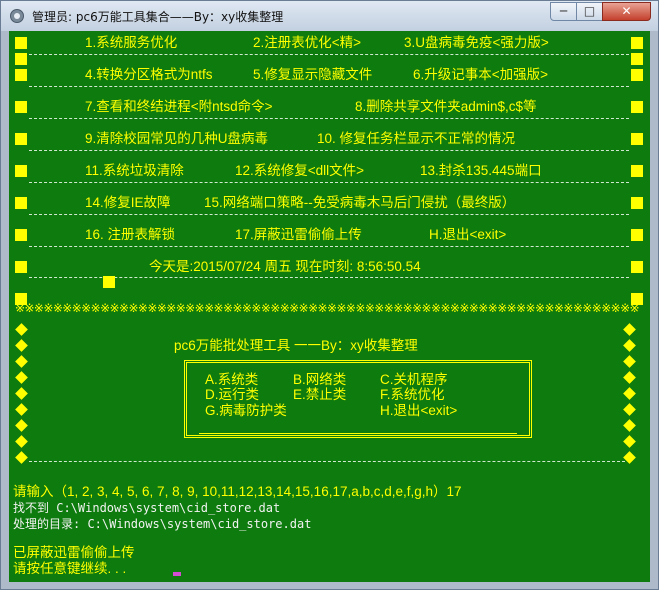 This screenshot has width=659, height=590. Describe the element at coordinates (307, 42) in the screenshot. I see `menu-item-2: 2.注册表优化<精>` at that location.